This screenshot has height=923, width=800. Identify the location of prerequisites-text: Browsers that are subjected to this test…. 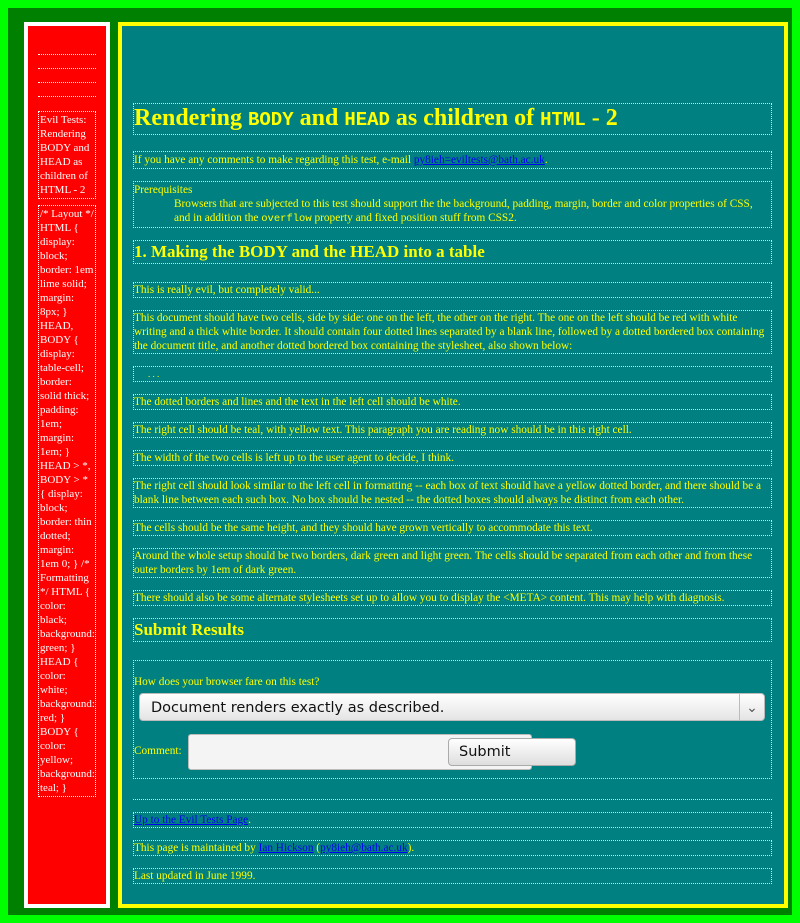
(463, 211).